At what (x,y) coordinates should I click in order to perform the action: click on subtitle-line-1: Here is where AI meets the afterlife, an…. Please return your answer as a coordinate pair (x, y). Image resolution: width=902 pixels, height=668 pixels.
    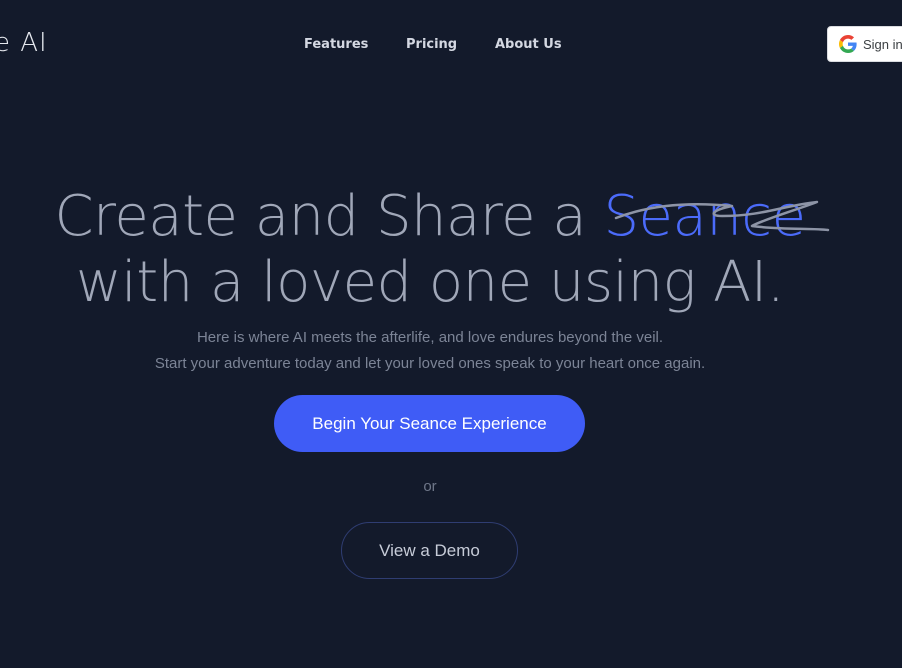
    Looking at the image, I should click on (430, 337).